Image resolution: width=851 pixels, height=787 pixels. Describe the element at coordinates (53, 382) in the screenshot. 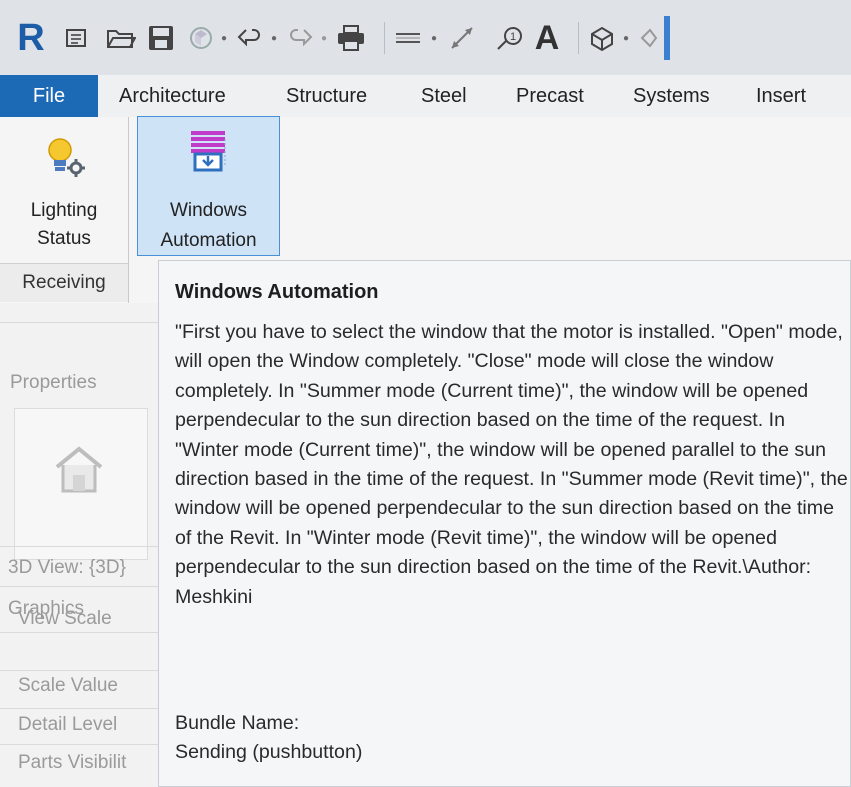

I see `properties-title: Properties` at that location.